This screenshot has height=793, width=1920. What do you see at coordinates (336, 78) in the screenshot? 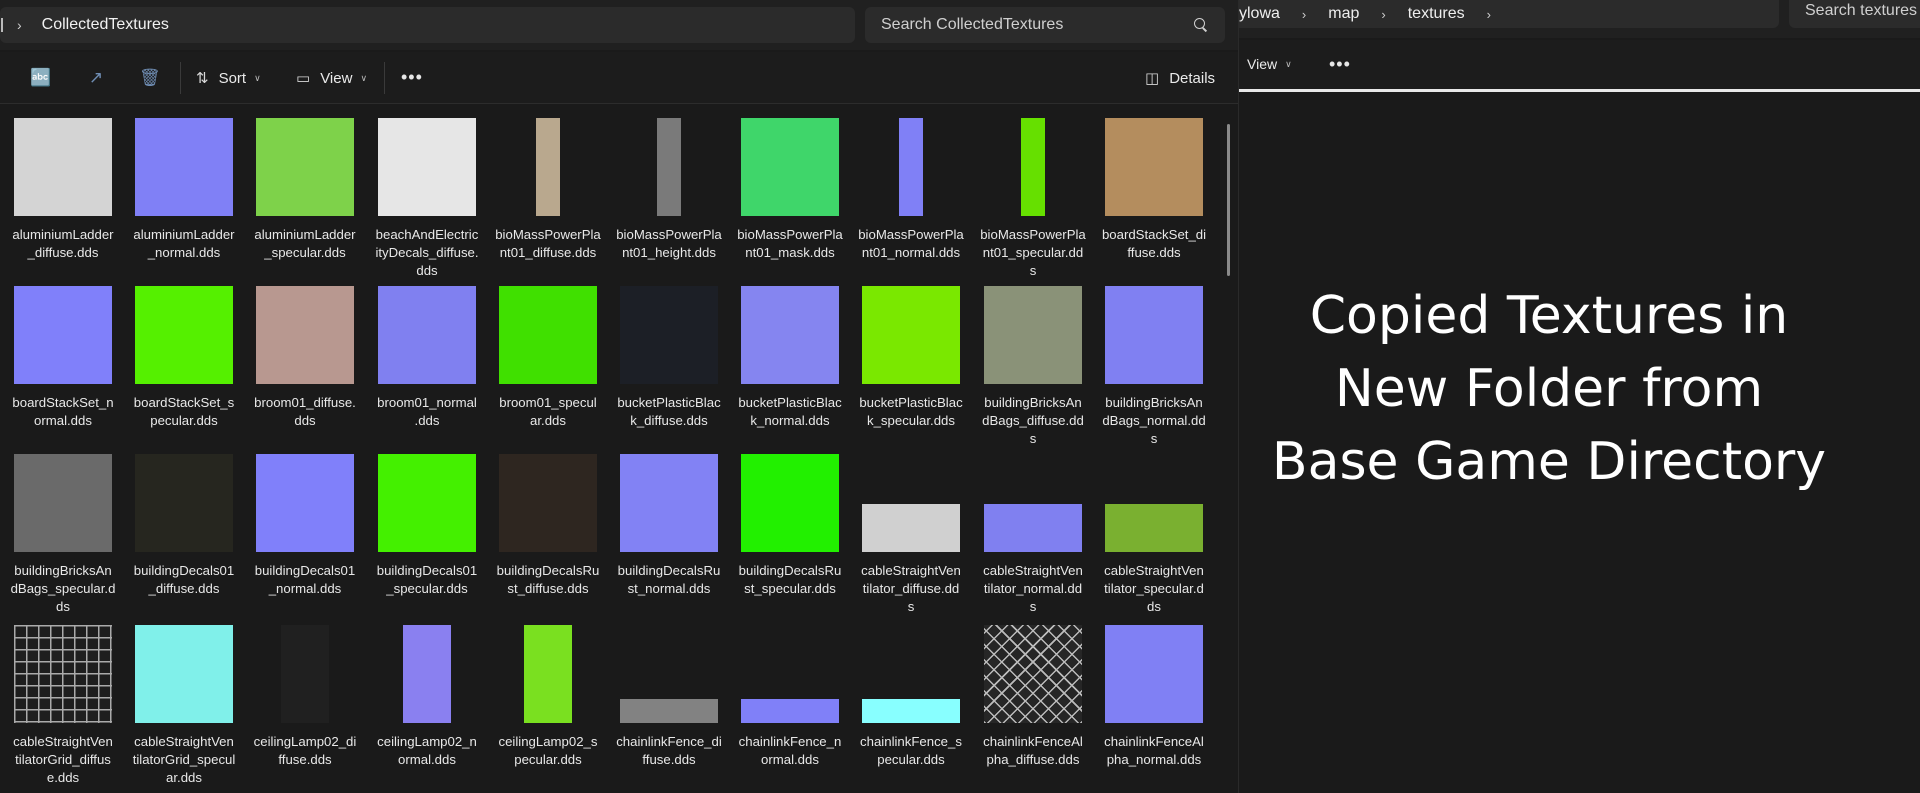
I see `view-label: View` at bounding box center [336, 78].